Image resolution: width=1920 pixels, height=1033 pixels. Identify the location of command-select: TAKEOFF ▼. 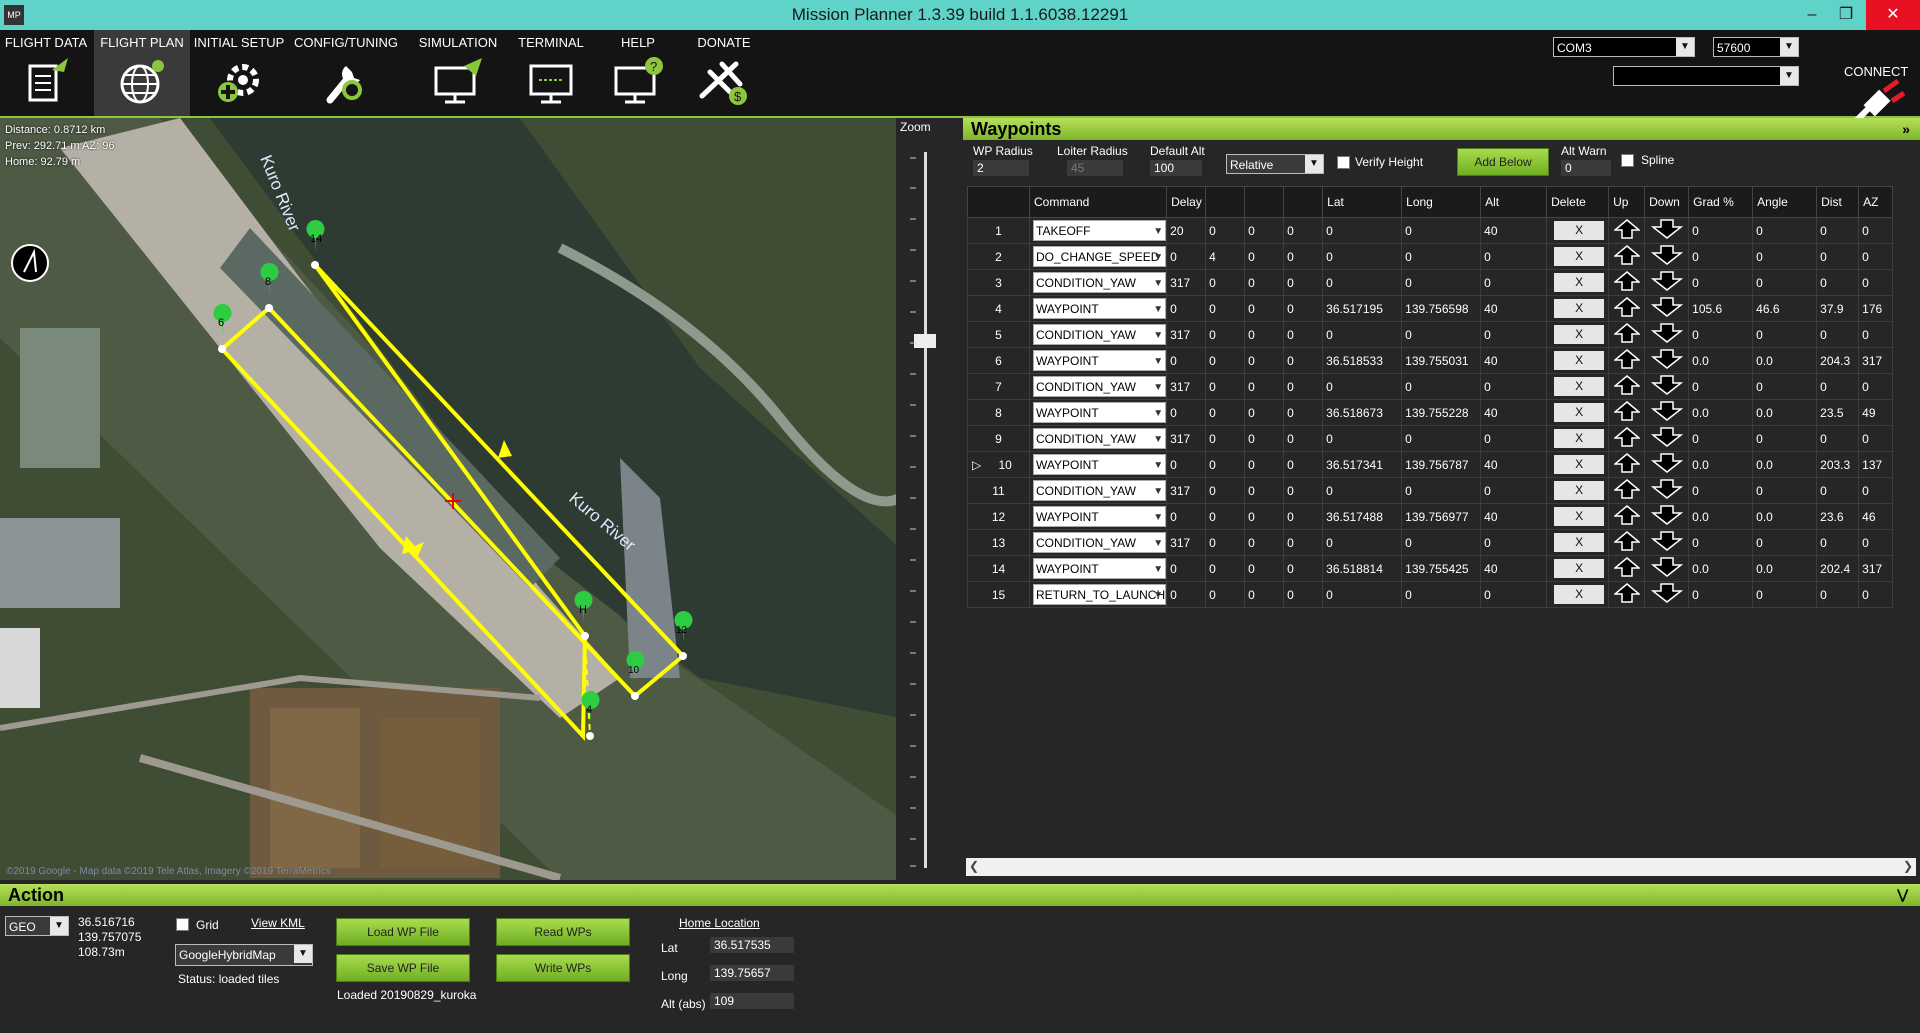
(1099, 230).